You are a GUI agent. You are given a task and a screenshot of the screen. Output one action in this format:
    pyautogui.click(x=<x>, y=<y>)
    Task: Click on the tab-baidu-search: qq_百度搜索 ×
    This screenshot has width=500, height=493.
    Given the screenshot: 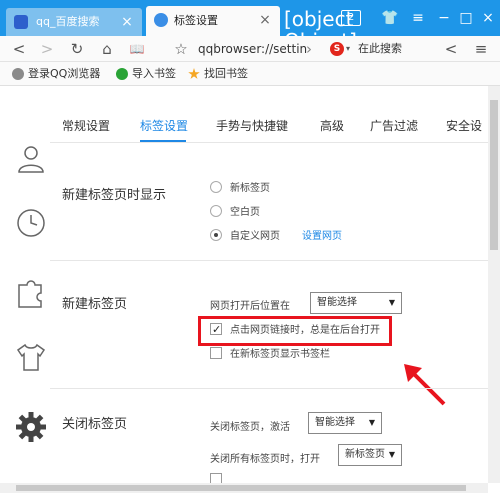 What is the action you would take?
    pyautogui.click(x=74, y=22)
    